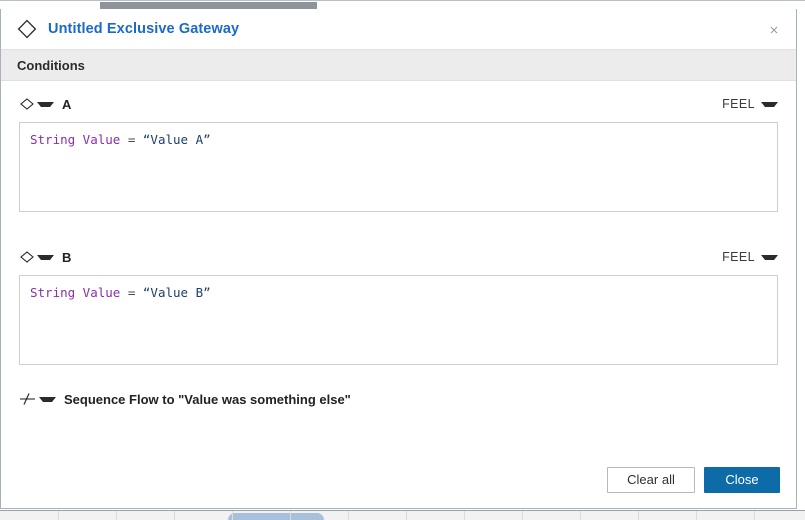 The height and width of the screenshot is (520, 805). What do you see at coordinates (124, 139) in the screenshot?
I see `condition-a-token-spacer1` at bounding box center [124, 139].